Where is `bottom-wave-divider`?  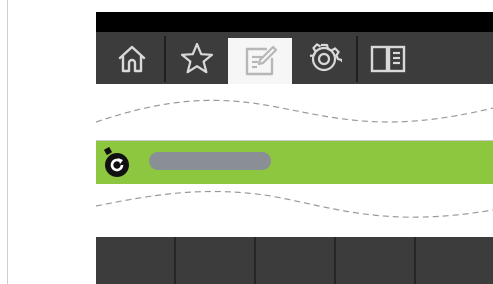 bottom-wave-divider is located at coordinates (294, 204).